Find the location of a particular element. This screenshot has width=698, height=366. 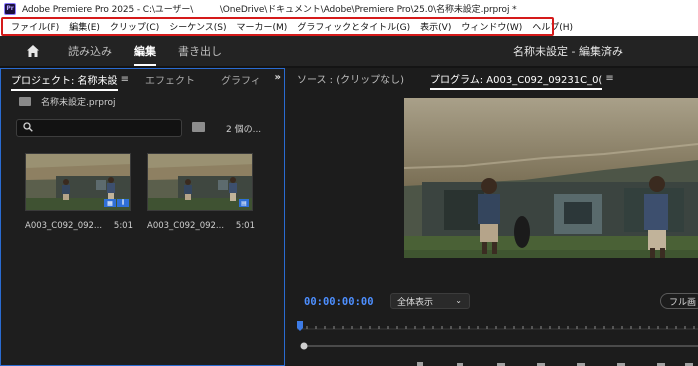

zoom-level-value: 全体表示 is located at coordinates (415, 302).